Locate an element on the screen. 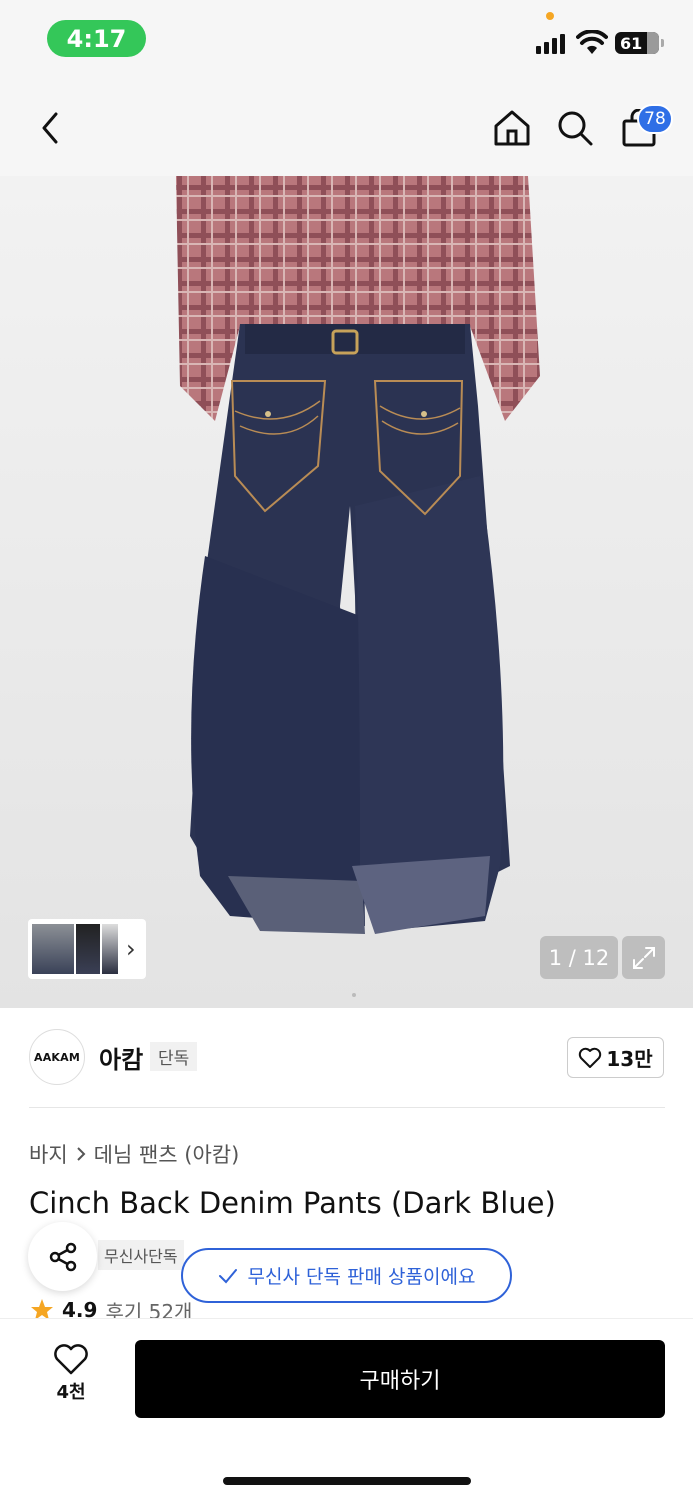  brand-exclusive-tag: 단독 is located at coordinates (174, 1056).